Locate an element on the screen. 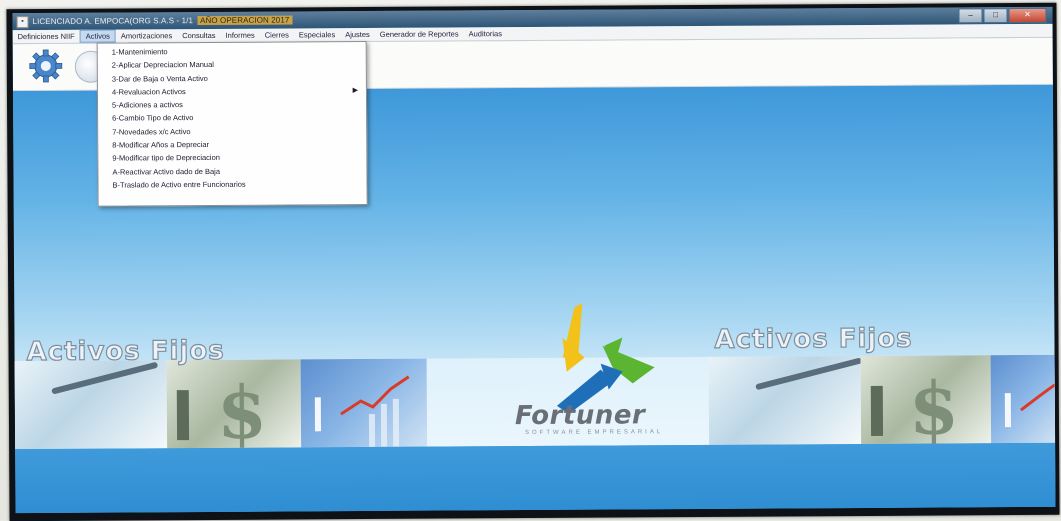  menu-option-label: 7-Novedades x/c Activo is located at coordinates (151, 131).